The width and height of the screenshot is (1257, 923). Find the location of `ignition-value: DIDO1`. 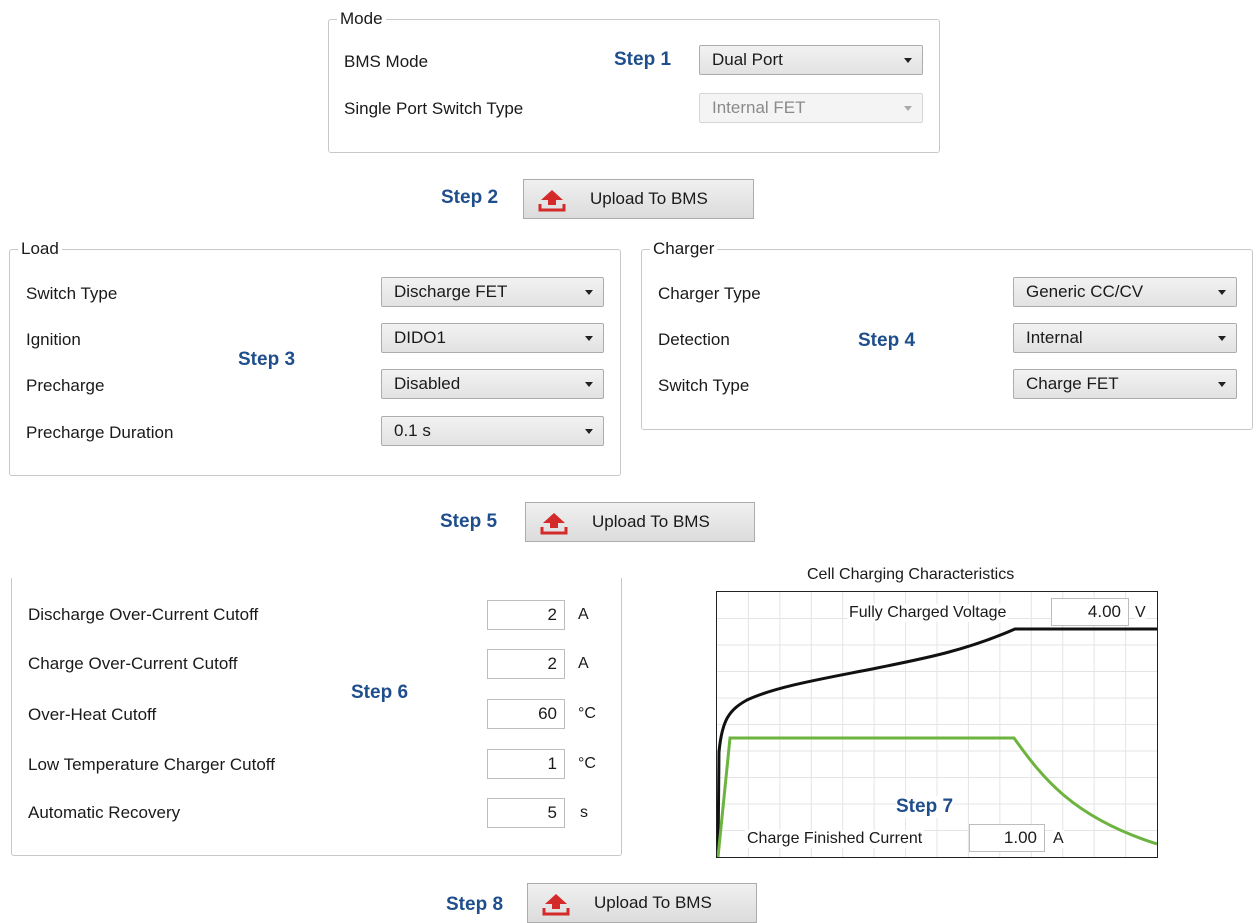

ignition-value: DIDO1 is located at coordinates (420, 337).